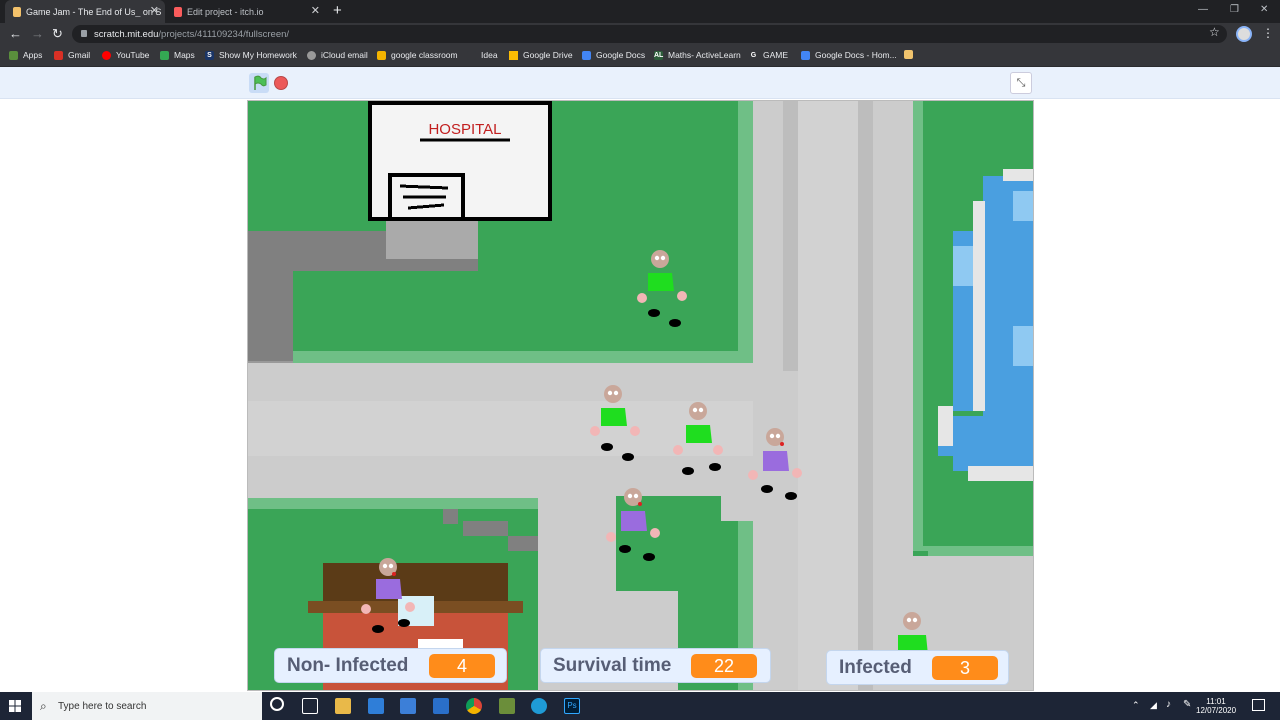  I want to click on close-window-icon: ✕, so click(1264, 9).